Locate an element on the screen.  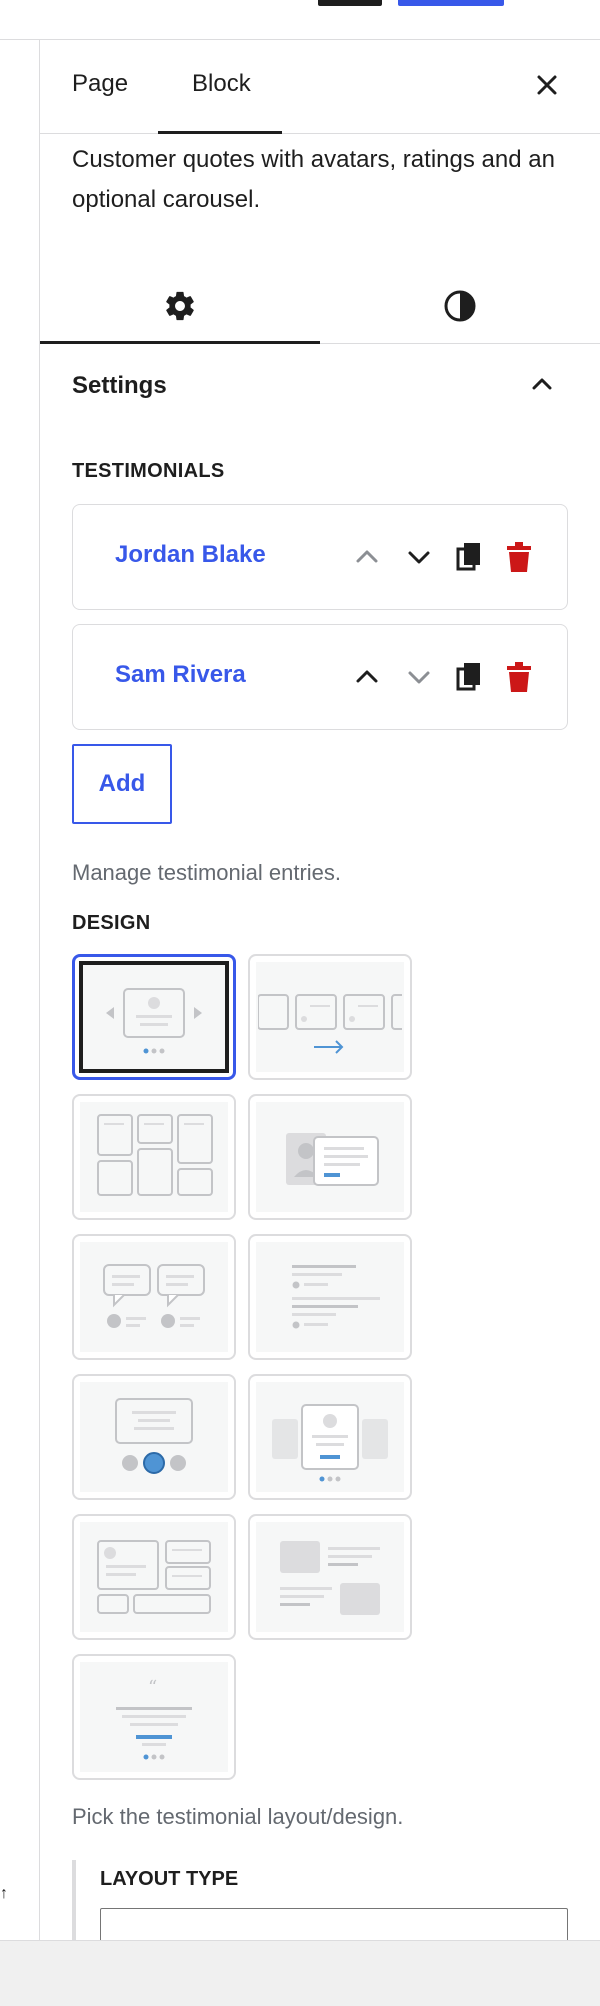
design-option-carousel is located at coordinates (154, 1017).